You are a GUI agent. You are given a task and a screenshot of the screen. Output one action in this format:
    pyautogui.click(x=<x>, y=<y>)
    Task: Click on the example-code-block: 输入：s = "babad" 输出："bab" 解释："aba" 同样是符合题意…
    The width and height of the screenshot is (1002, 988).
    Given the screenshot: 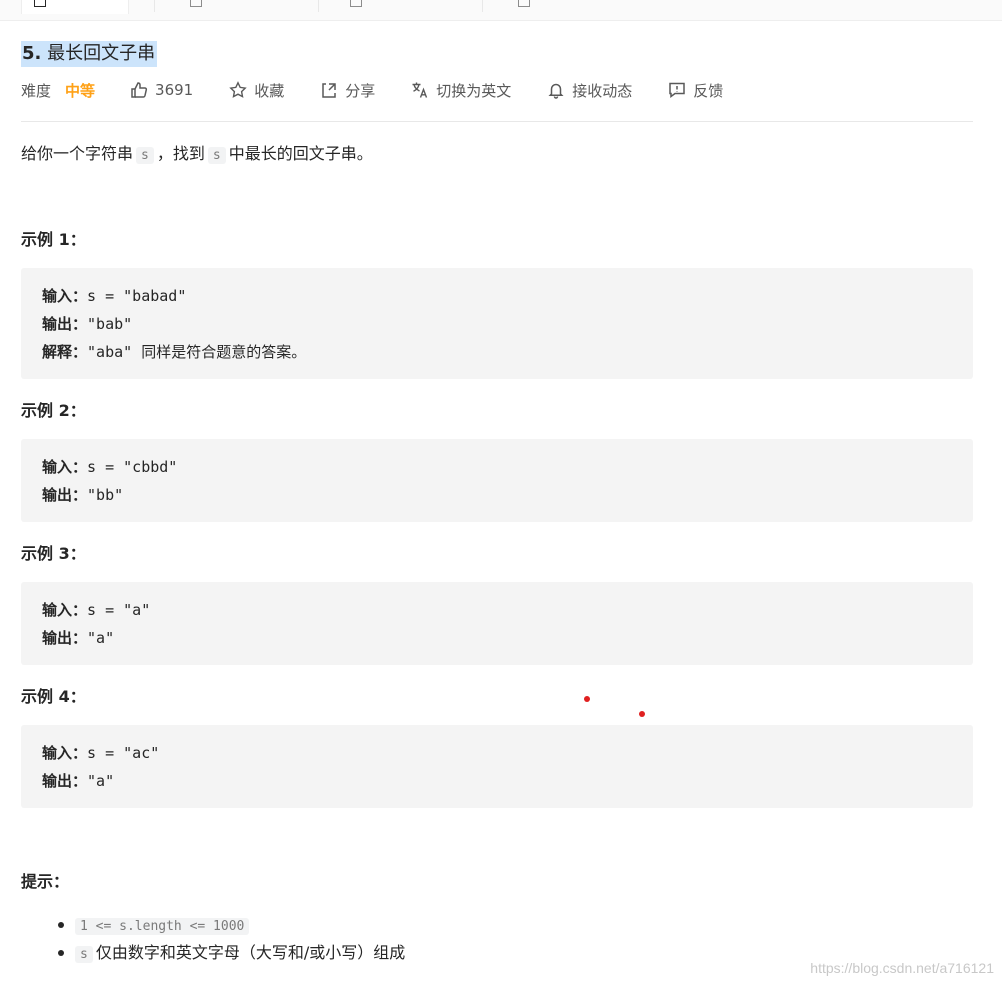 What is the action you would take?
    pyautogui.click(x=497, y=323)
    